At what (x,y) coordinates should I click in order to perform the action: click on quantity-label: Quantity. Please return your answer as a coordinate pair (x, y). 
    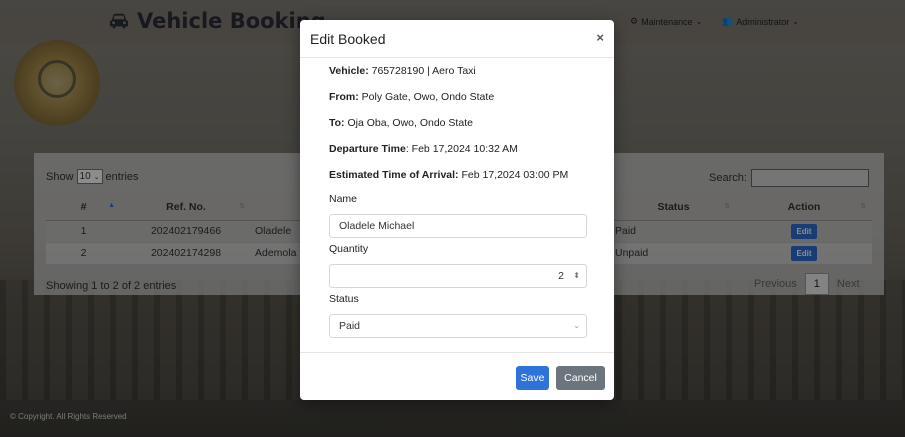
    Looking at the image, I should click on (349, 249).